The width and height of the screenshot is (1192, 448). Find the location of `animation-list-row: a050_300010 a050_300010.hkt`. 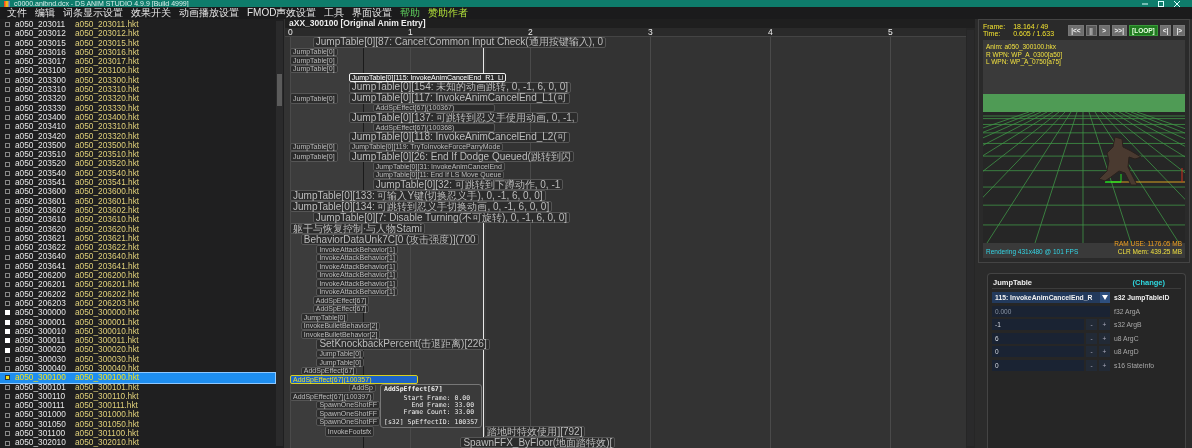

animation-list-row: a050_300010 a050_300010.hkt is located at coordinates (137, 331).